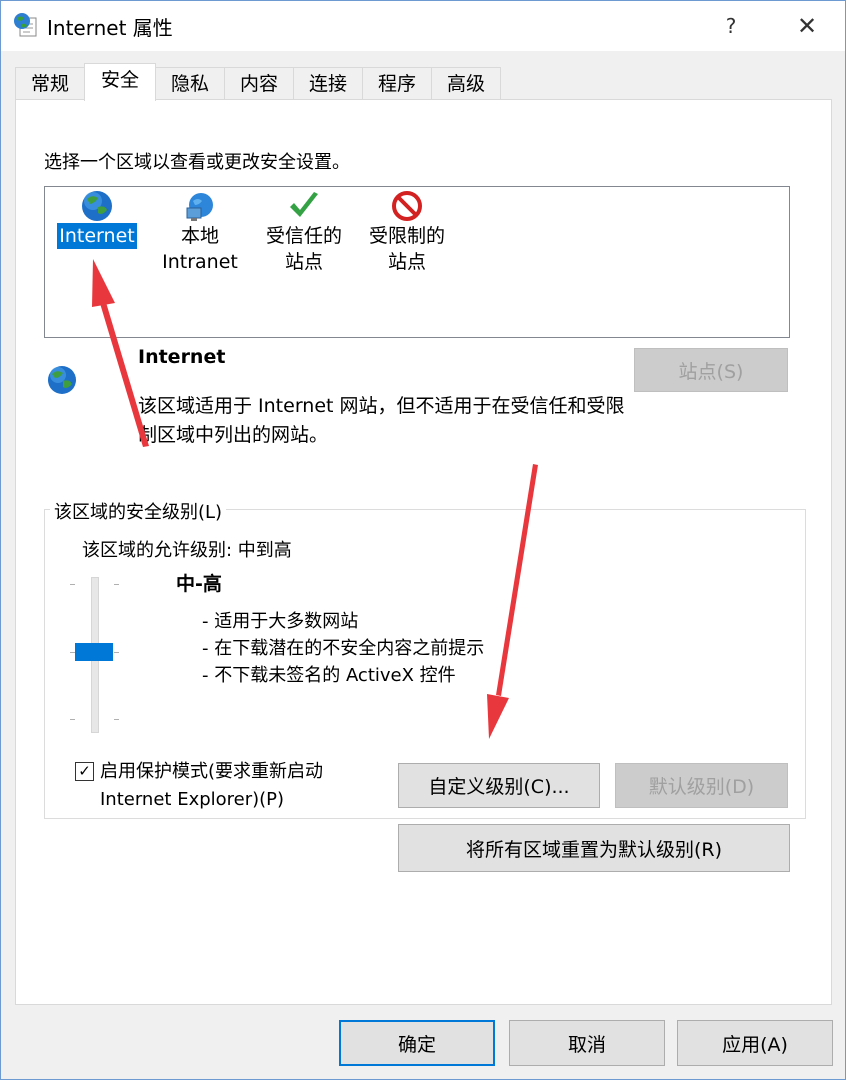  Describe the element at coordinates (594, 848) in the screenshot. I see `reset-all-zones-button: 将所有区域重置为默认级别(R)` at that location.